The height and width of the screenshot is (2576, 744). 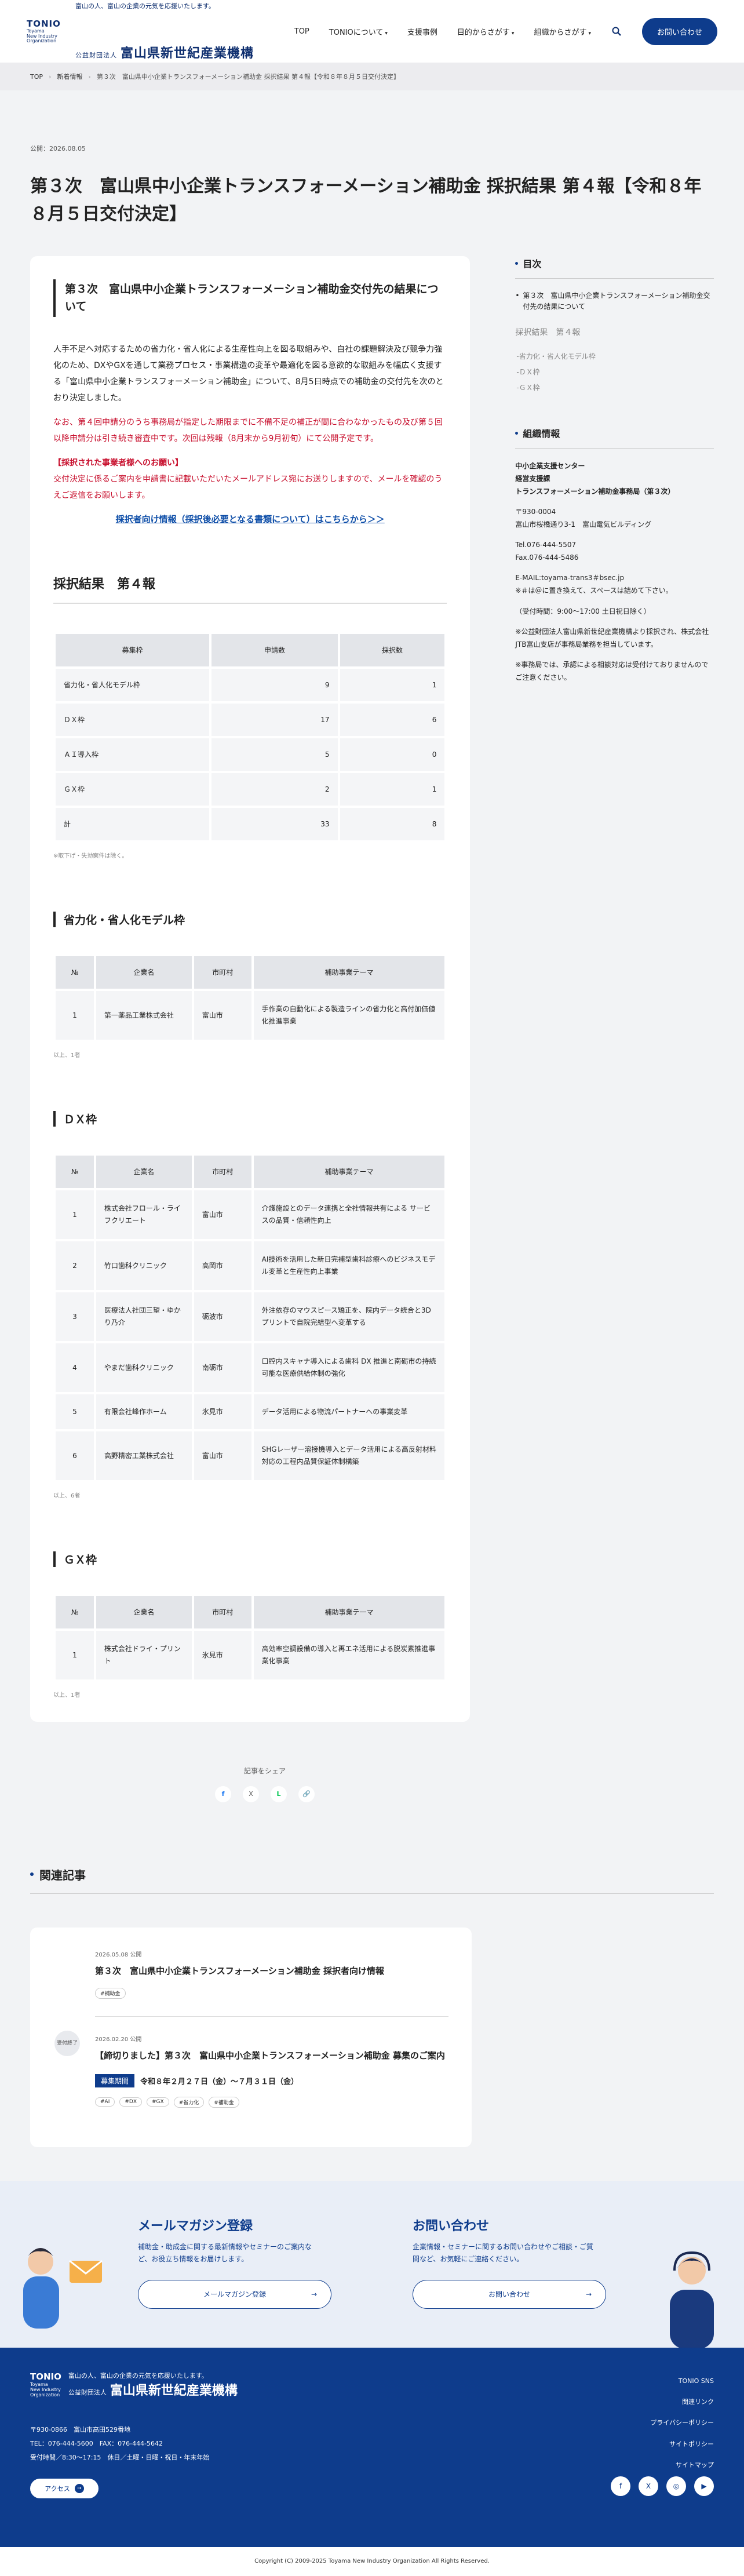 What do you see at coordinates (349, 1015) in the screenshot?
I see `cell: 手作業の自動化による製造ラインの省力化と高付加価値化推進事業` at bounding box center [349, 1015].